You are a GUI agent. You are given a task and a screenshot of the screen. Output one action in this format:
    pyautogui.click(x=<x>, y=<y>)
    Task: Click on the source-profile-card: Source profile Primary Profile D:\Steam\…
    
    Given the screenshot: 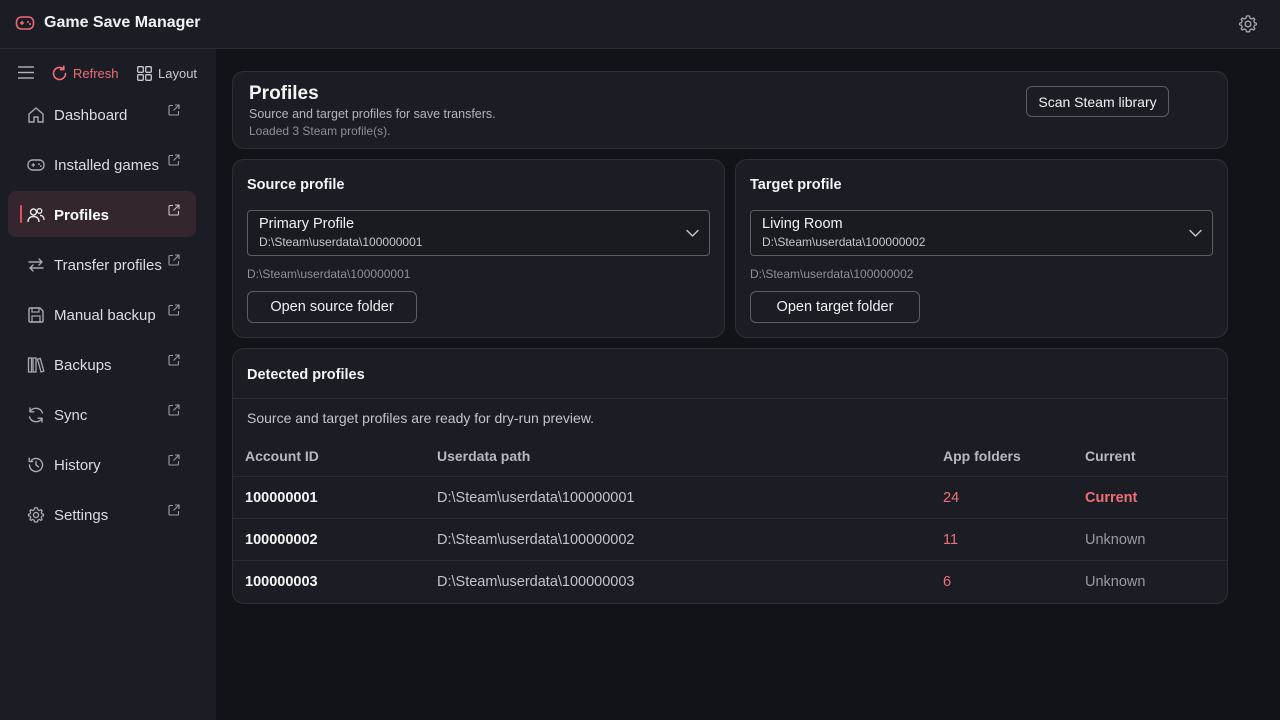 What is the action you would take?
    pyautogui.click(x=478, y=248)
    